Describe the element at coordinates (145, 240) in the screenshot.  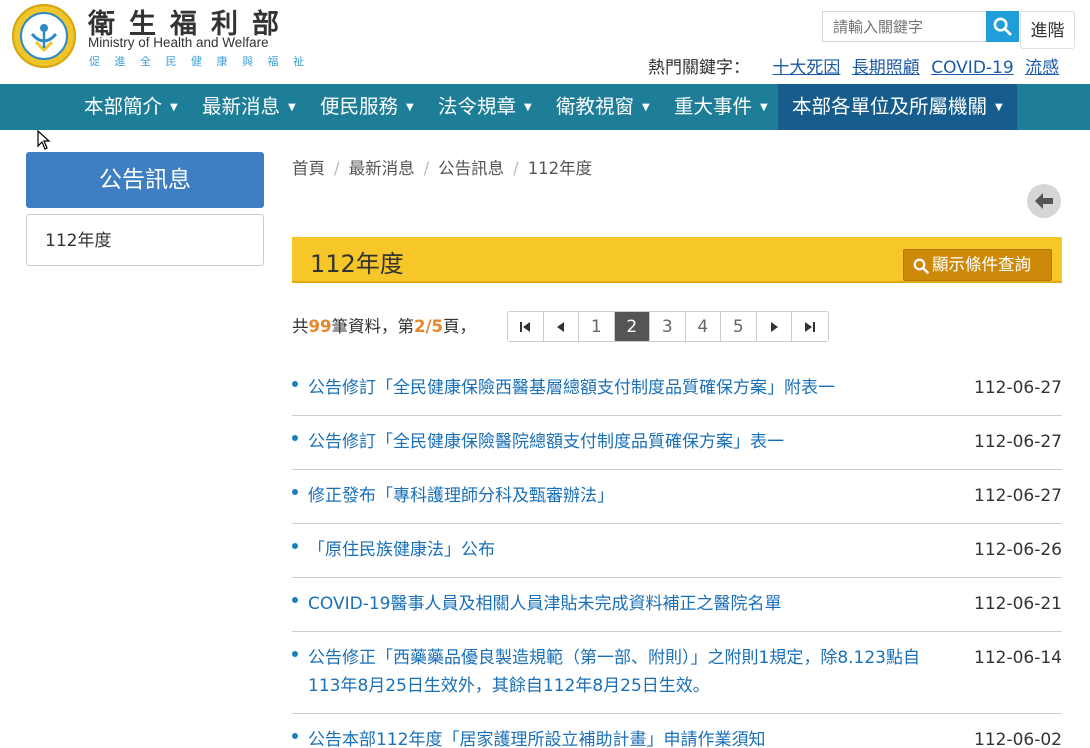
I see `sidebar-item-112: 112年度` at that location.